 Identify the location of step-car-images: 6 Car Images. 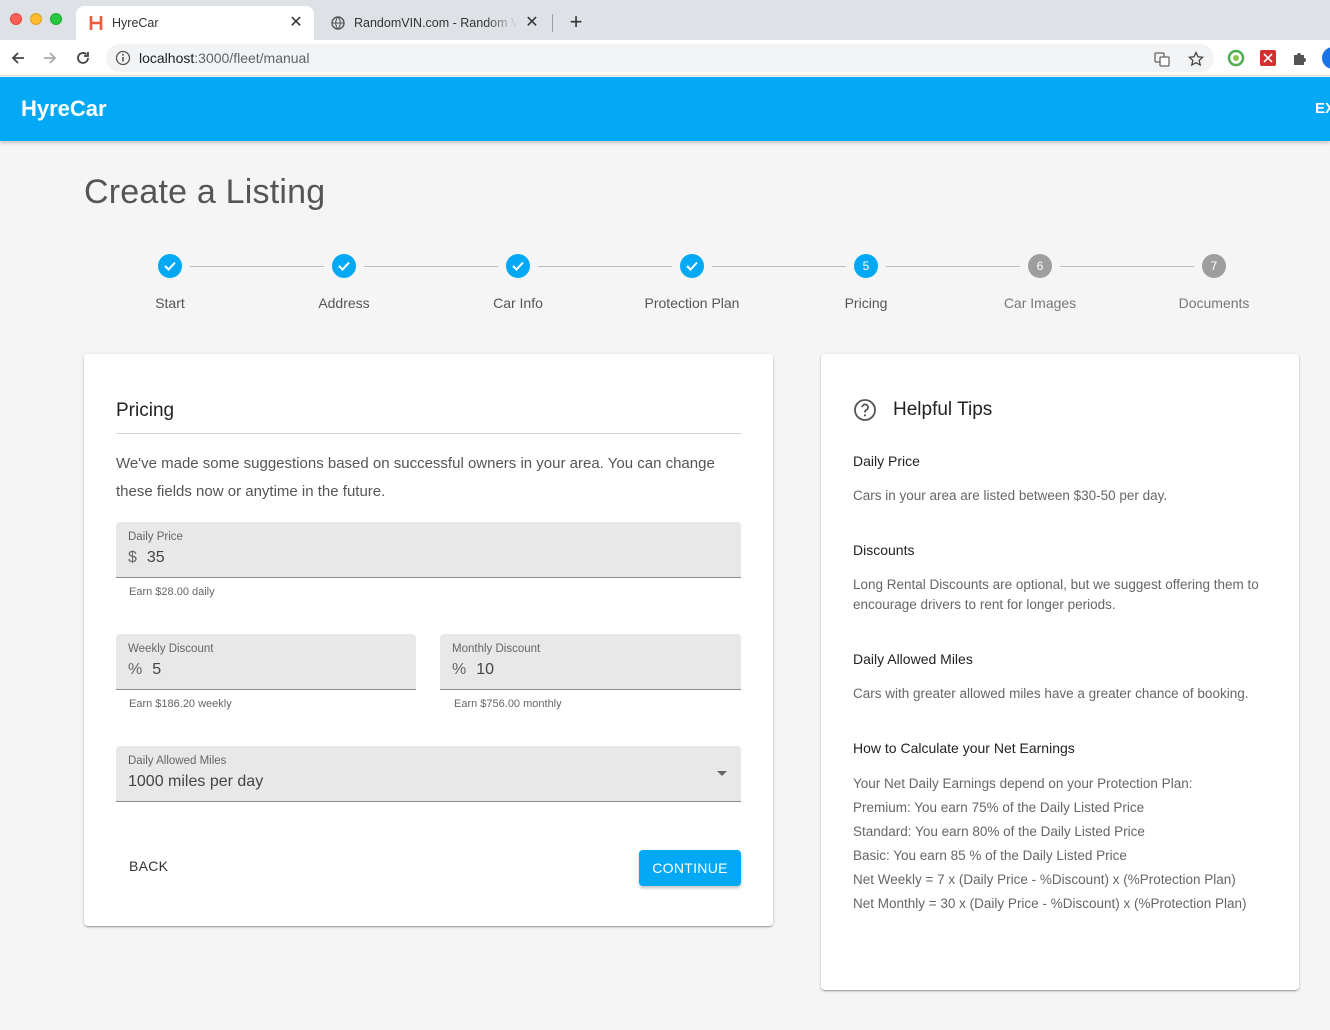
(1040, 280).